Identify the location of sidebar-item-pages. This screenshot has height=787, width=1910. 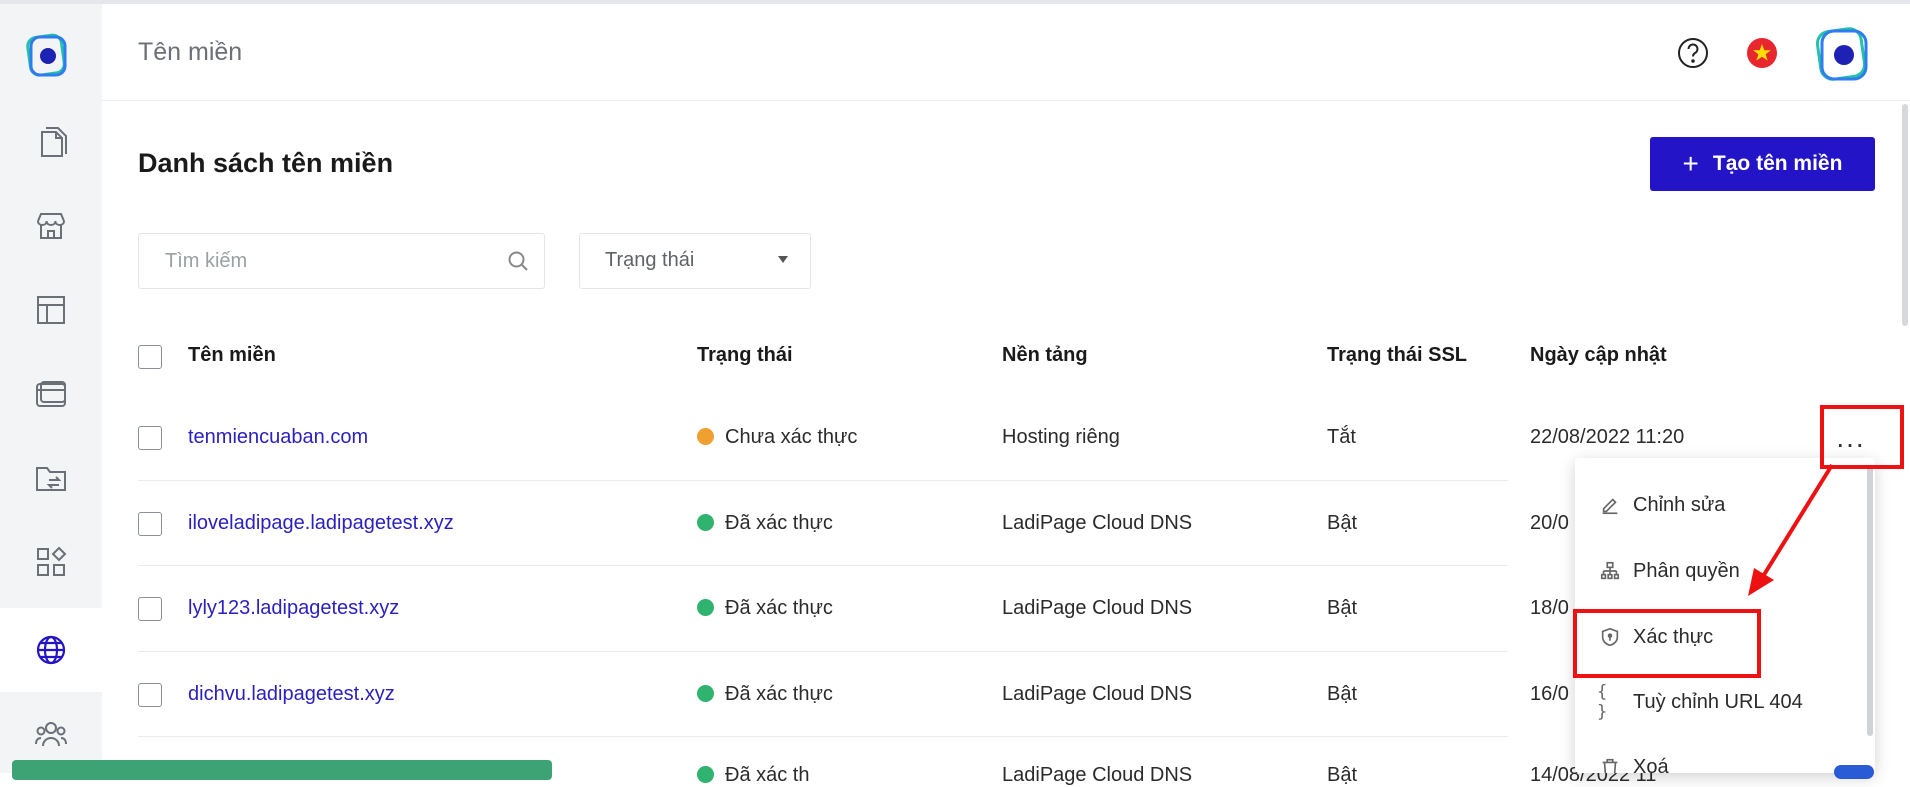
(51, 142).